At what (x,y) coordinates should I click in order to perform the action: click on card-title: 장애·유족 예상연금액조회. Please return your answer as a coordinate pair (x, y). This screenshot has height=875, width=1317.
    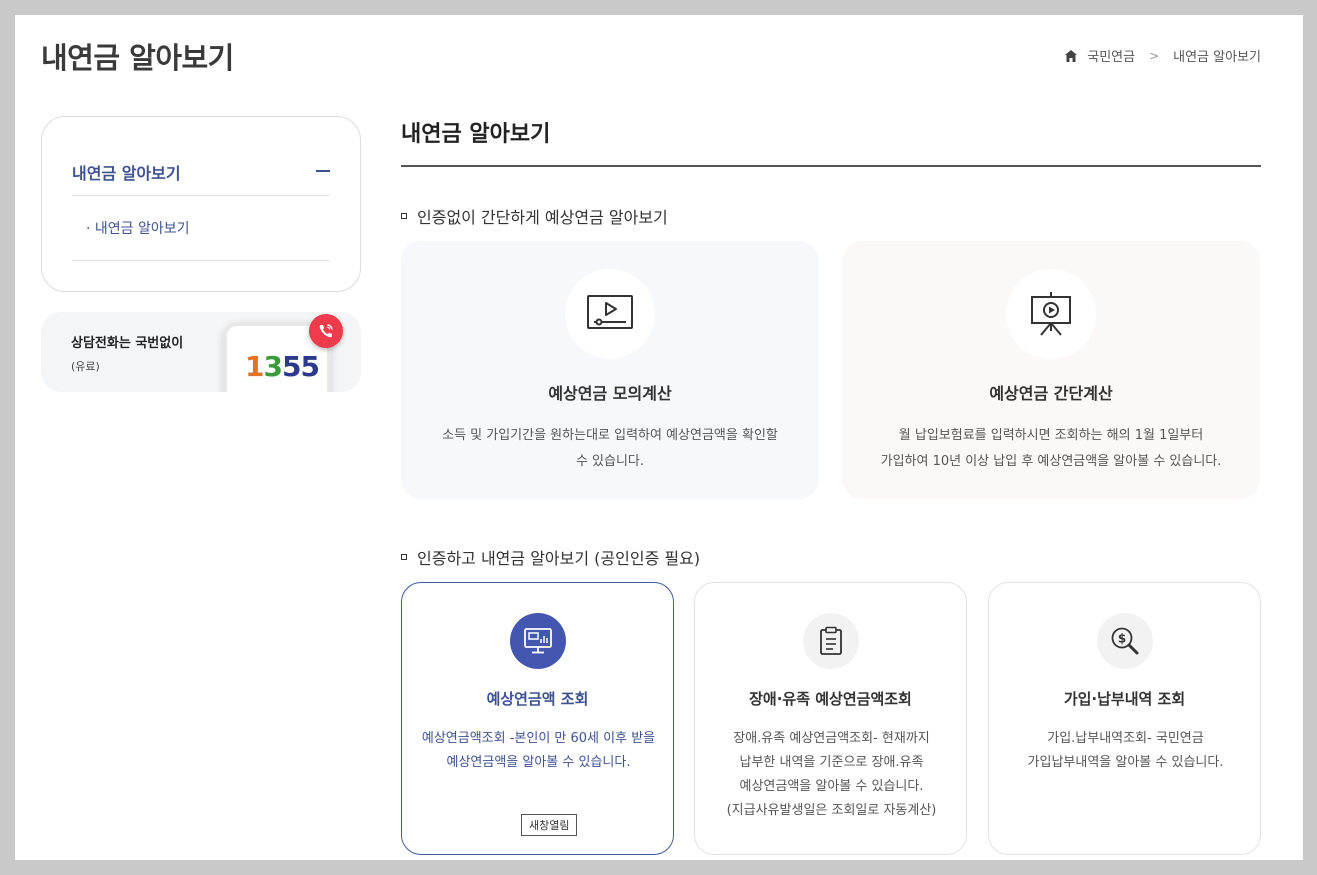
    Looking at the image, I should click on (830, 699).